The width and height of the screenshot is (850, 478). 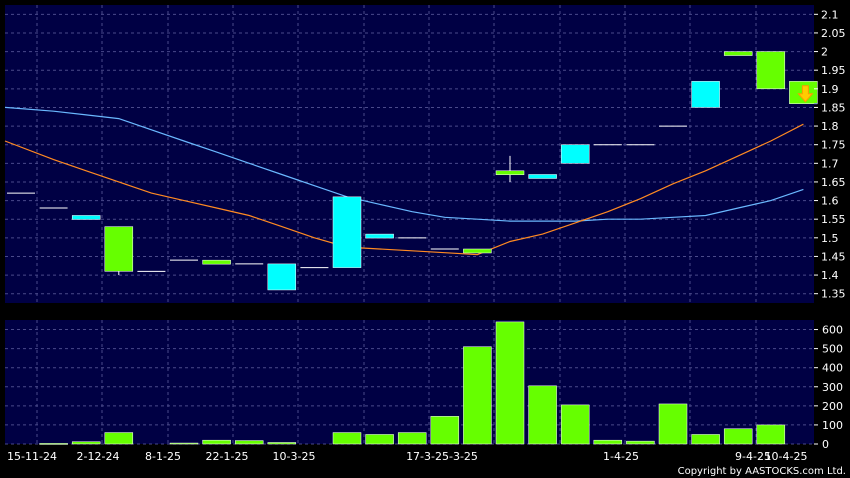 I want to click on date-tick-label: 10-3-25, so click(x=294, y=456).